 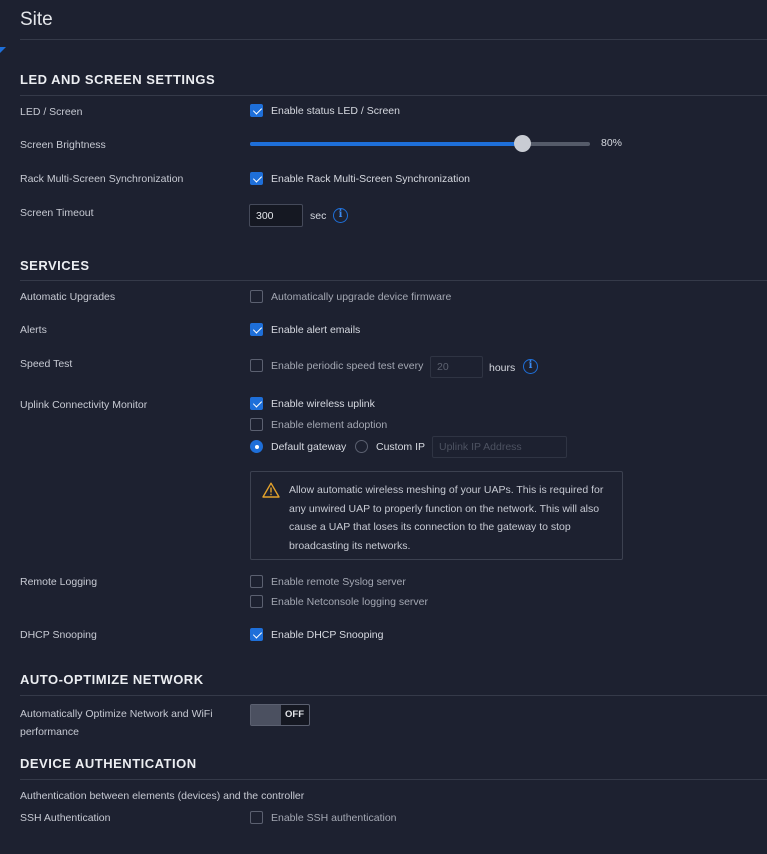 What do you see at coordinates (308, 447) in the screenshot?
I see `default-gateway-option: Default gateway` at bounding box center [308, 447].